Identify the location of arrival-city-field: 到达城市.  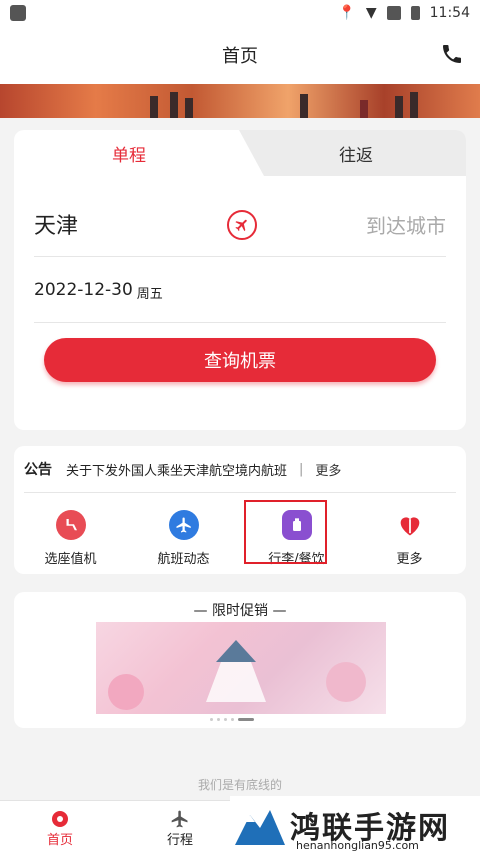
(406, 224).